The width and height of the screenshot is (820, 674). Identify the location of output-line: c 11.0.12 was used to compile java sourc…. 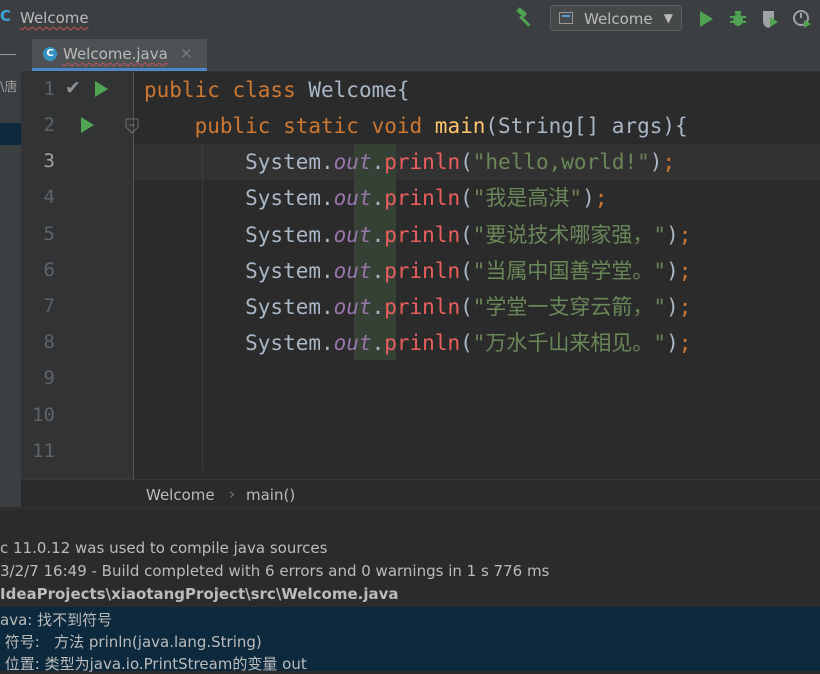
(164, 548).